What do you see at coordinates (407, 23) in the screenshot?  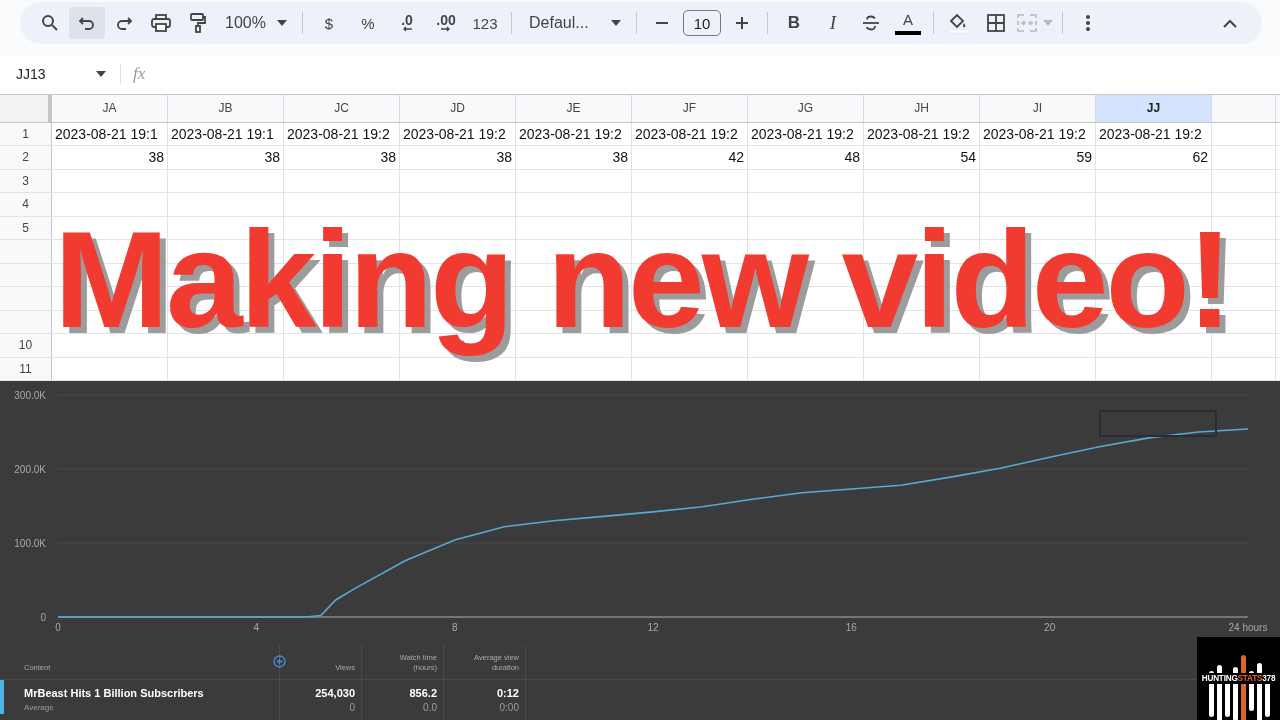 I see `decrease-decimal-button: .0` at bounding box center [407, 23].